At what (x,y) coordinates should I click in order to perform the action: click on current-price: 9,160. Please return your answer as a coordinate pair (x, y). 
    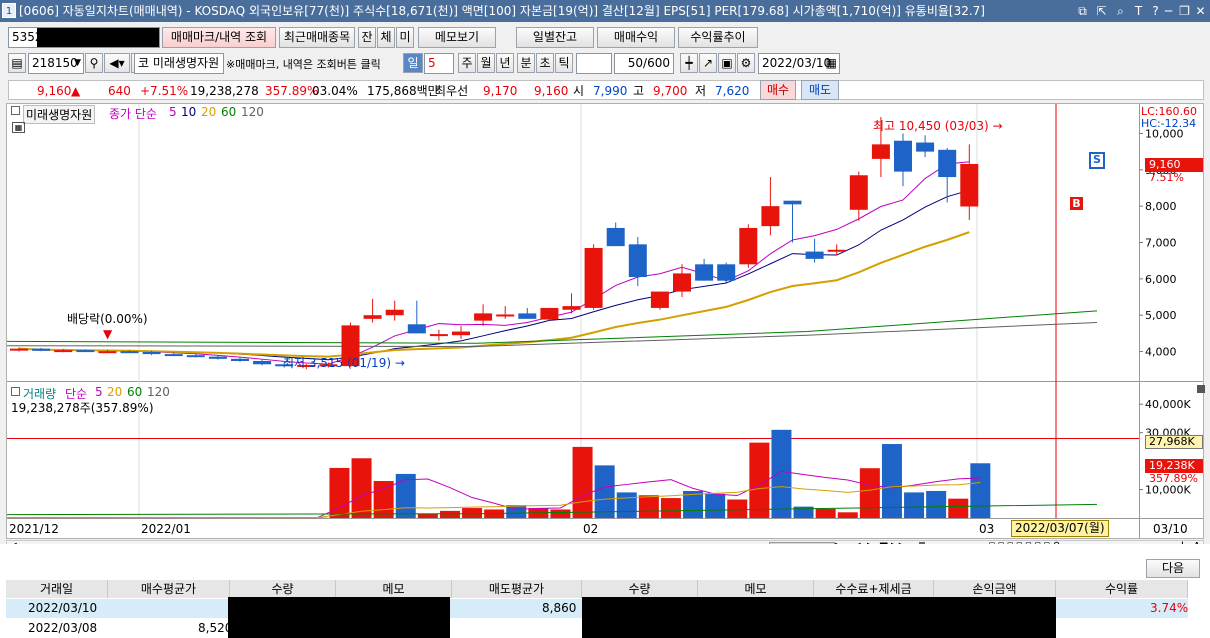
    Looking at the image, I should click on (54, 91).